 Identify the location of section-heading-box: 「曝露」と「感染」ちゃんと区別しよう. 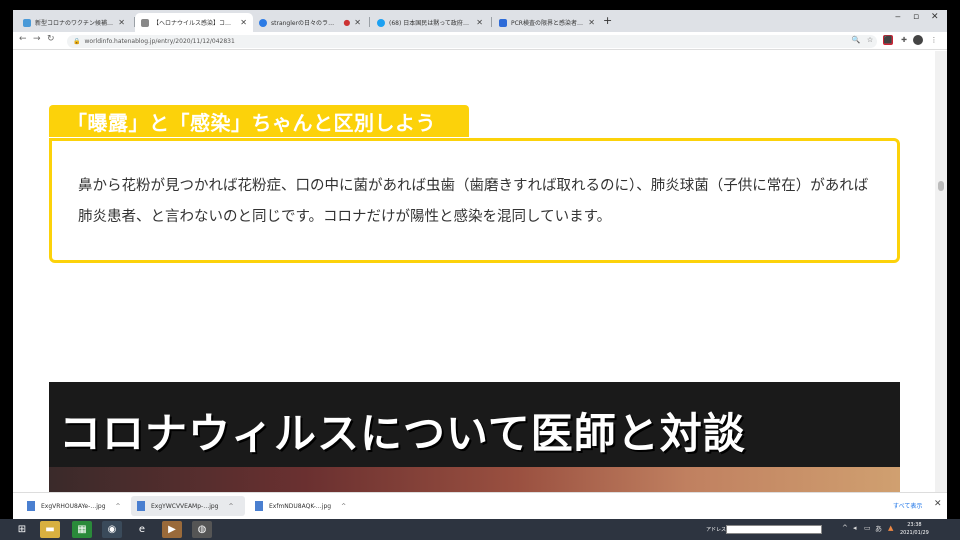
(259, 121).